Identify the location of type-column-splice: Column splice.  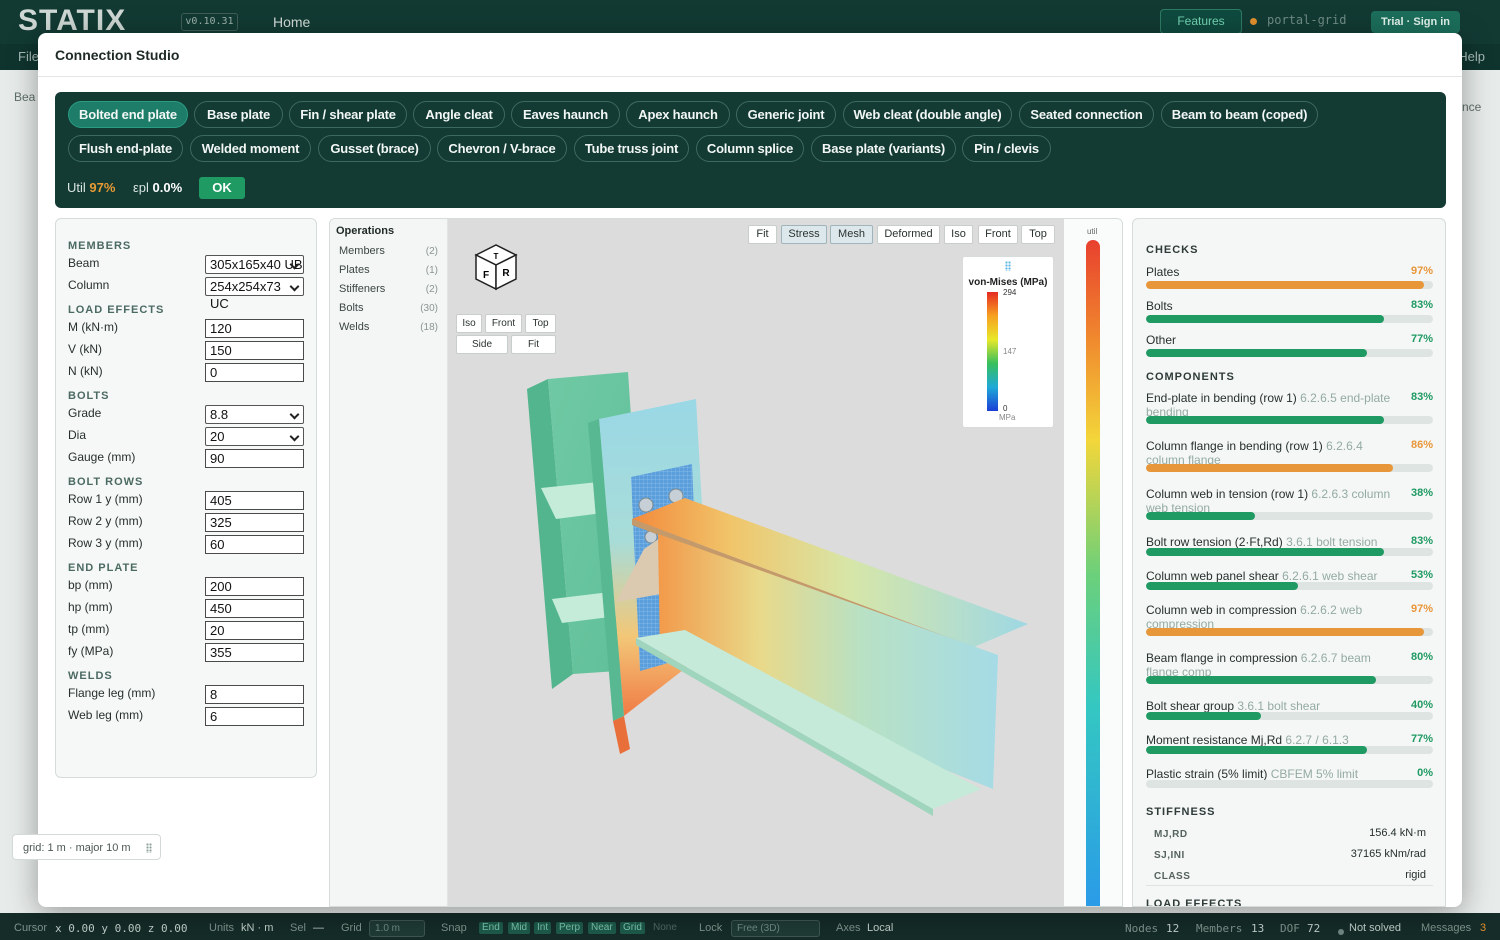
(750, 148).